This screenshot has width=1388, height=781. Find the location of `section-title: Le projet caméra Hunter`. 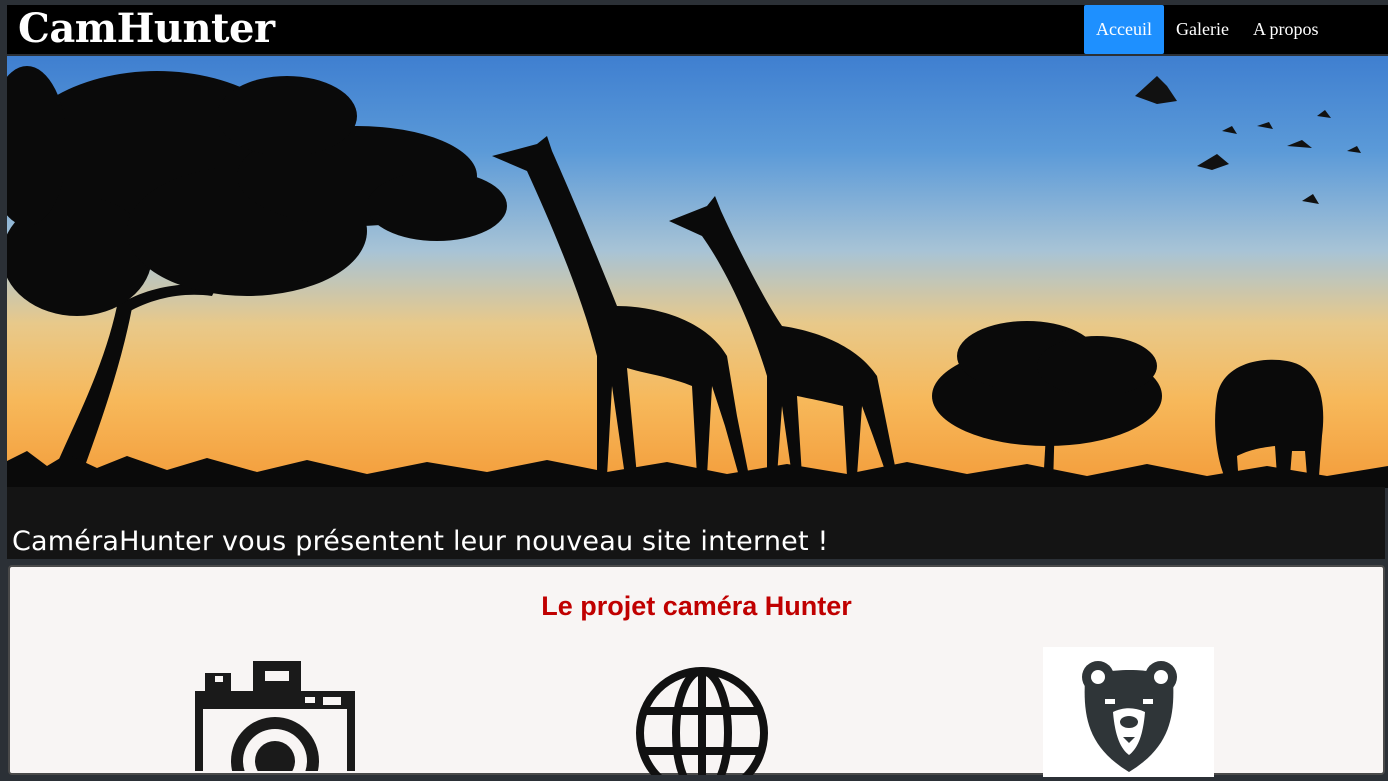

section-title: Le projet caméra Hunter is located at coordinates (696, 606).